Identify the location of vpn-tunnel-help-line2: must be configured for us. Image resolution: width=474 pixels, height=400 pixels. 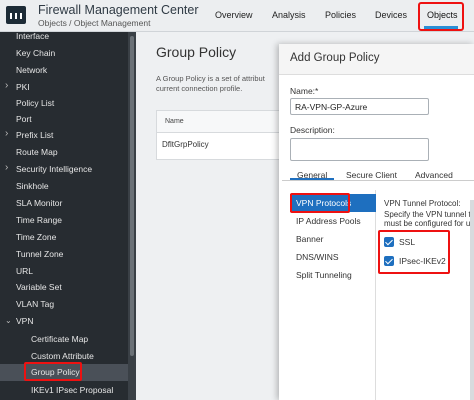
(429, 223).